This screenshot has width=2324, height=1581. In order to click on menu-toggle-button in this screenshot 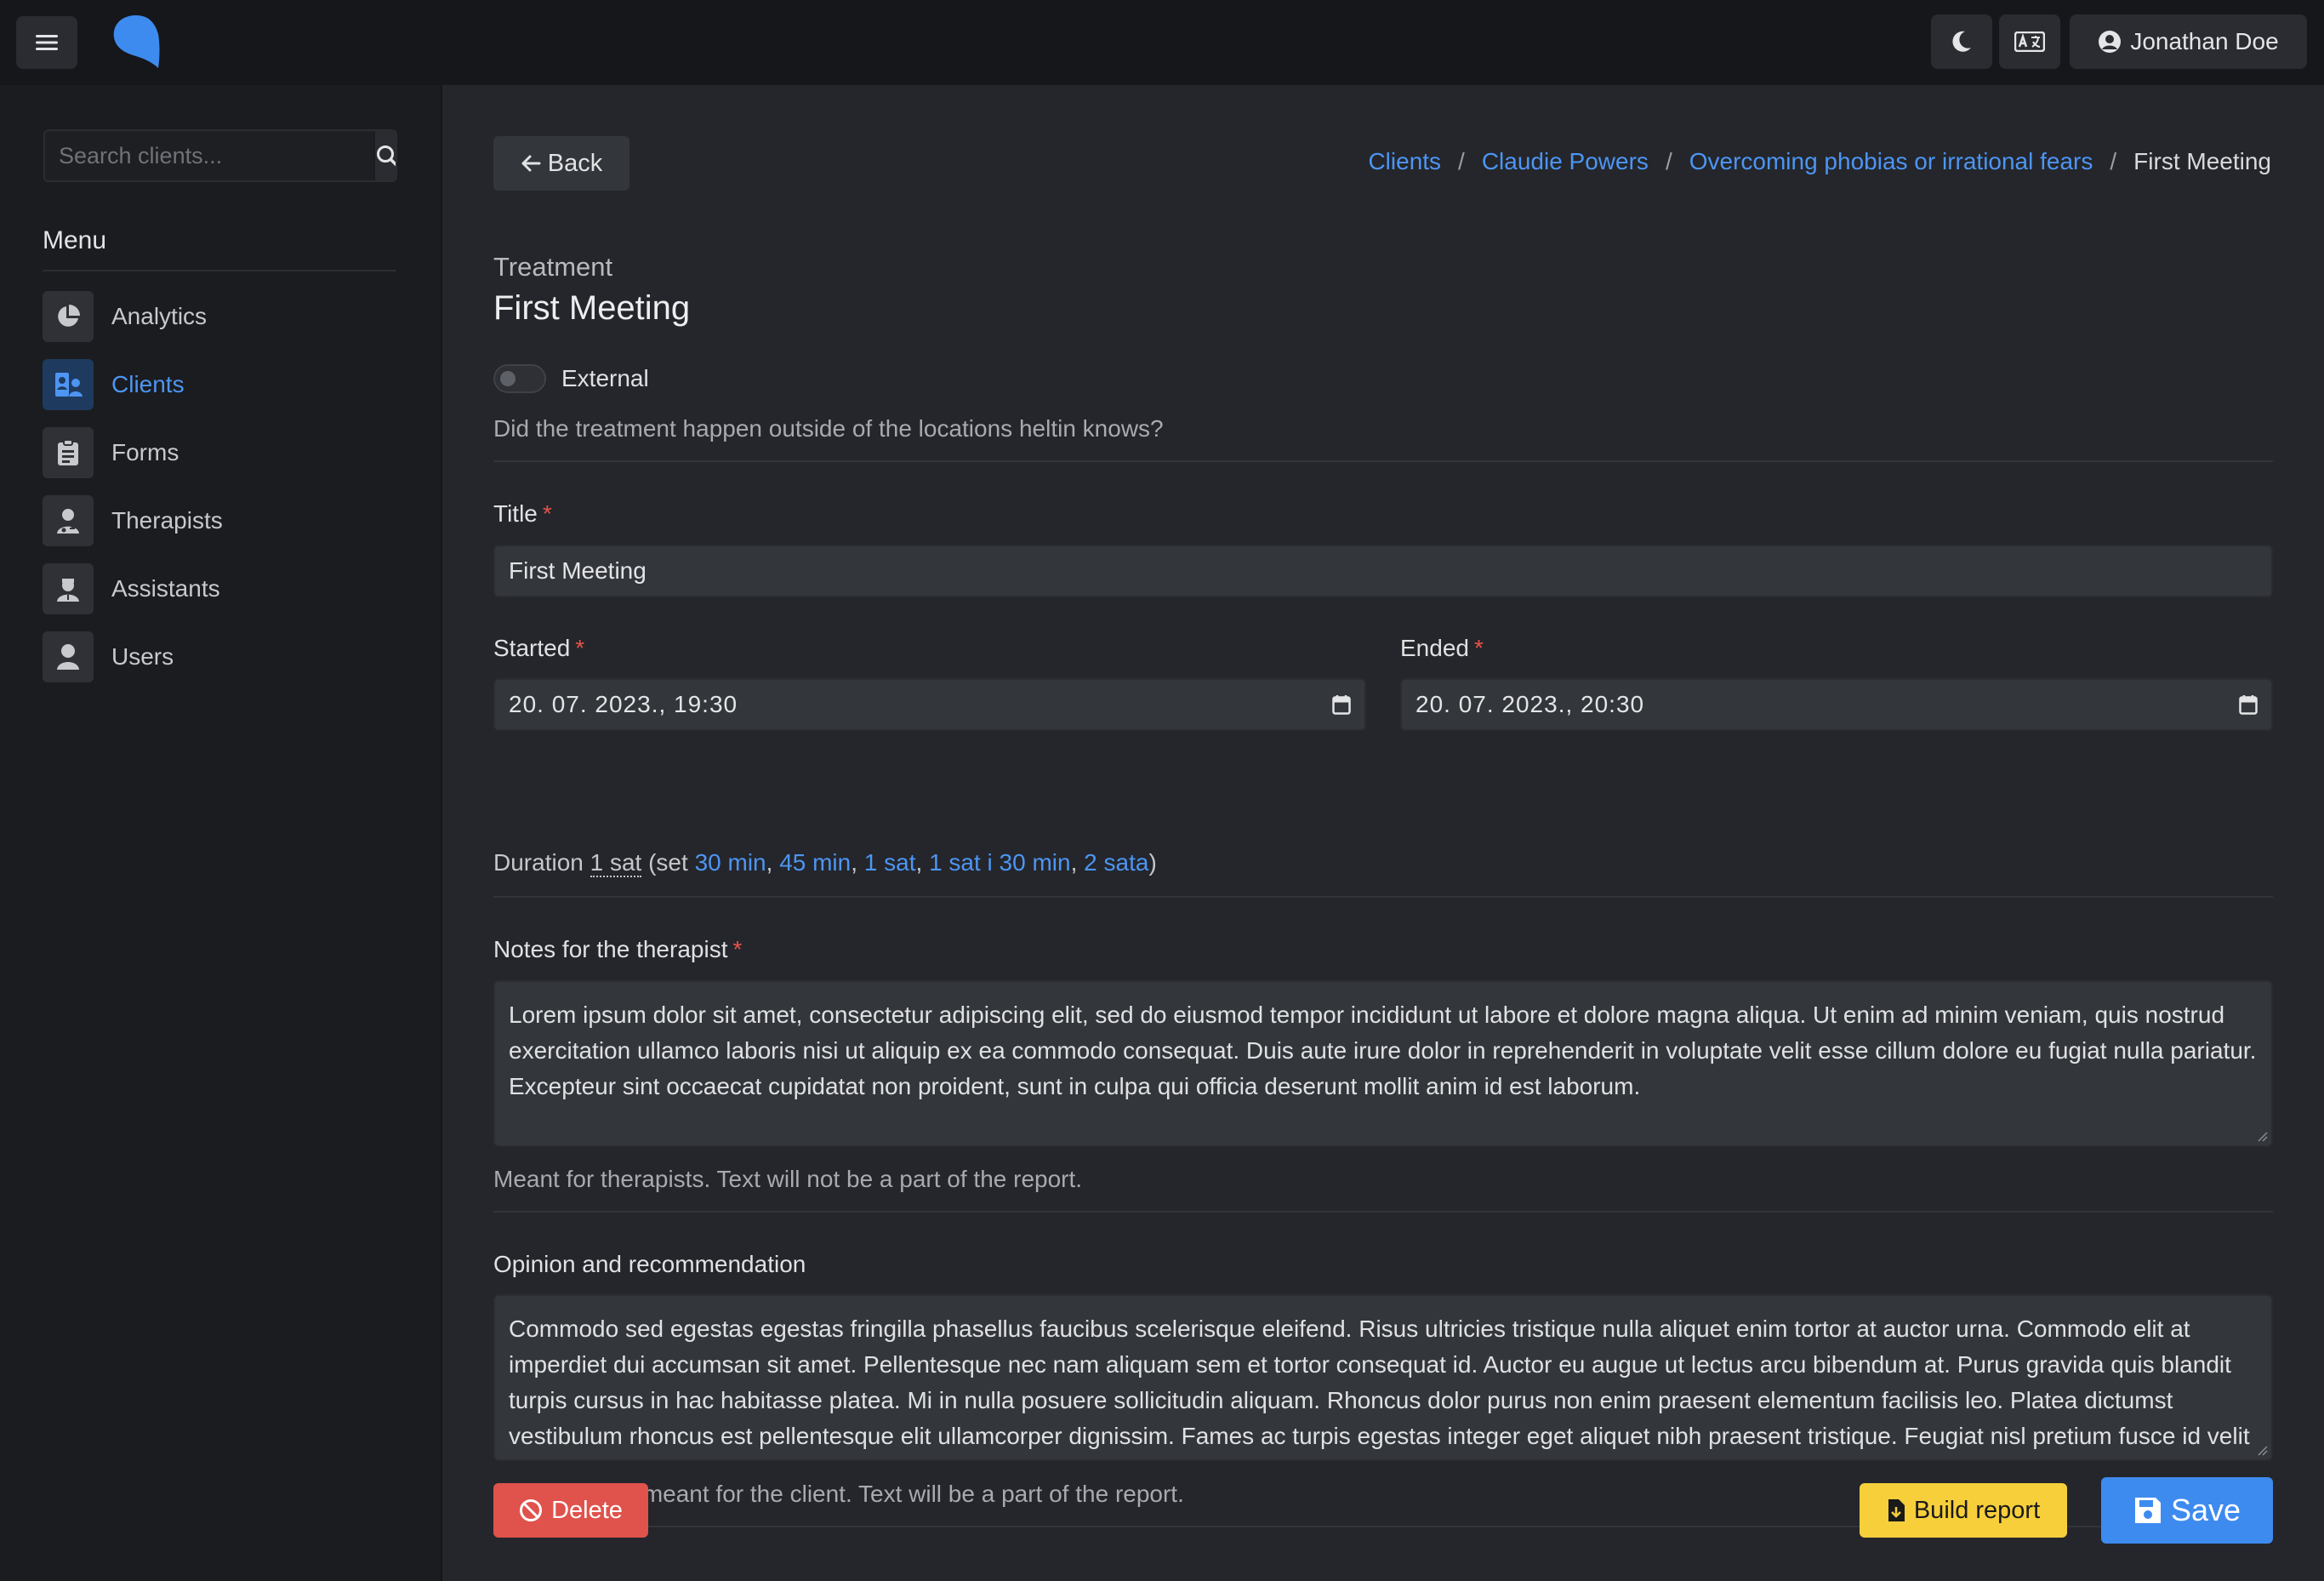, I will do `click(47, 42)`.